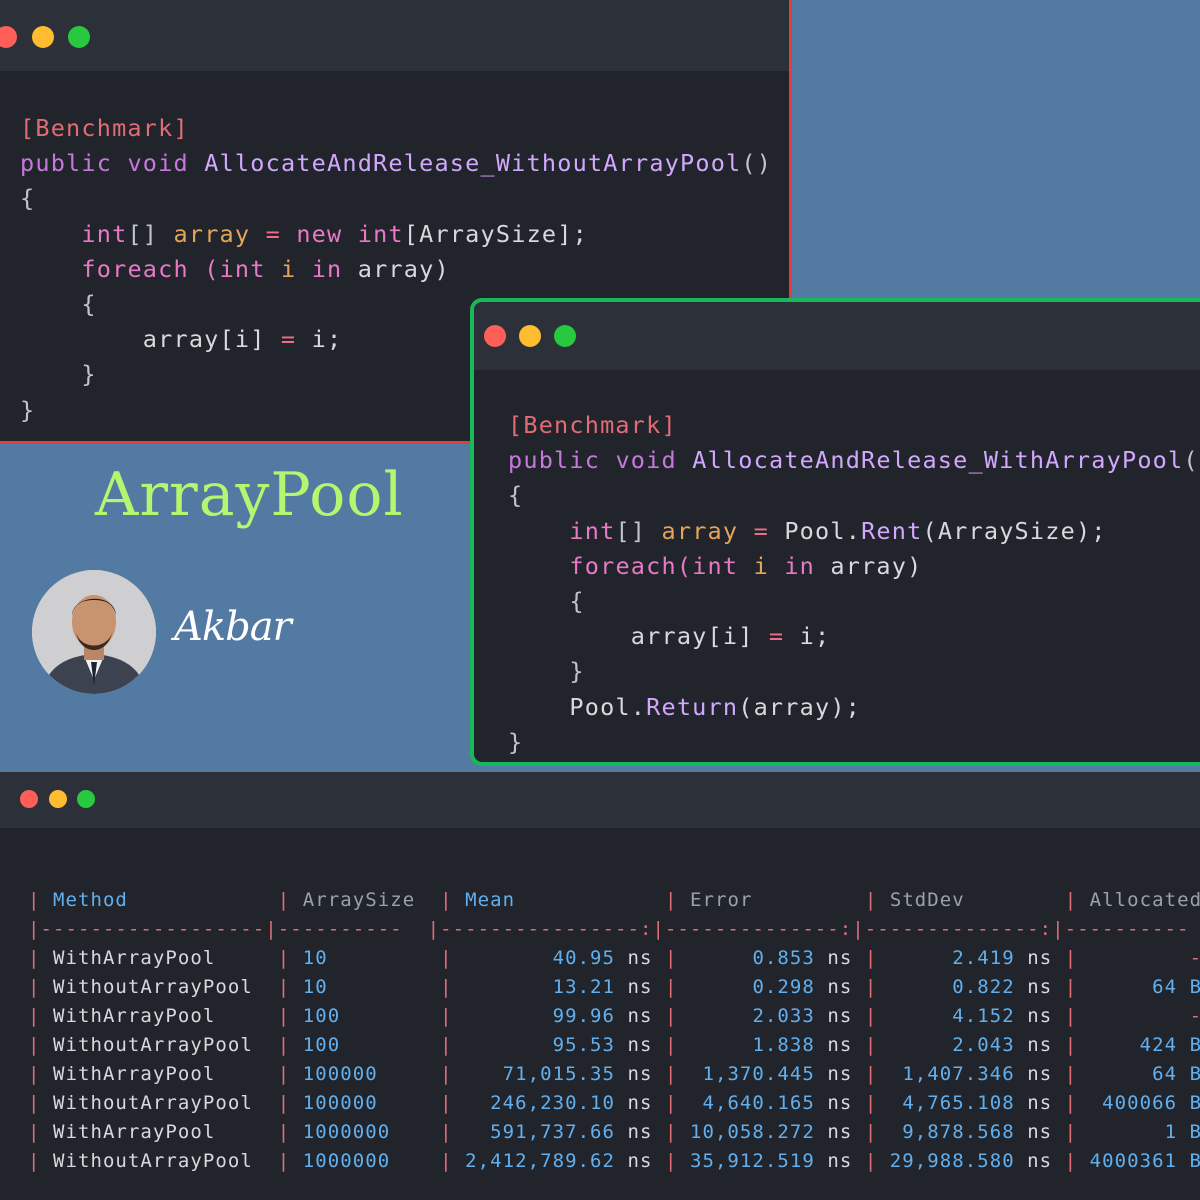  I want to click on code-token: new, so click(319, 233).